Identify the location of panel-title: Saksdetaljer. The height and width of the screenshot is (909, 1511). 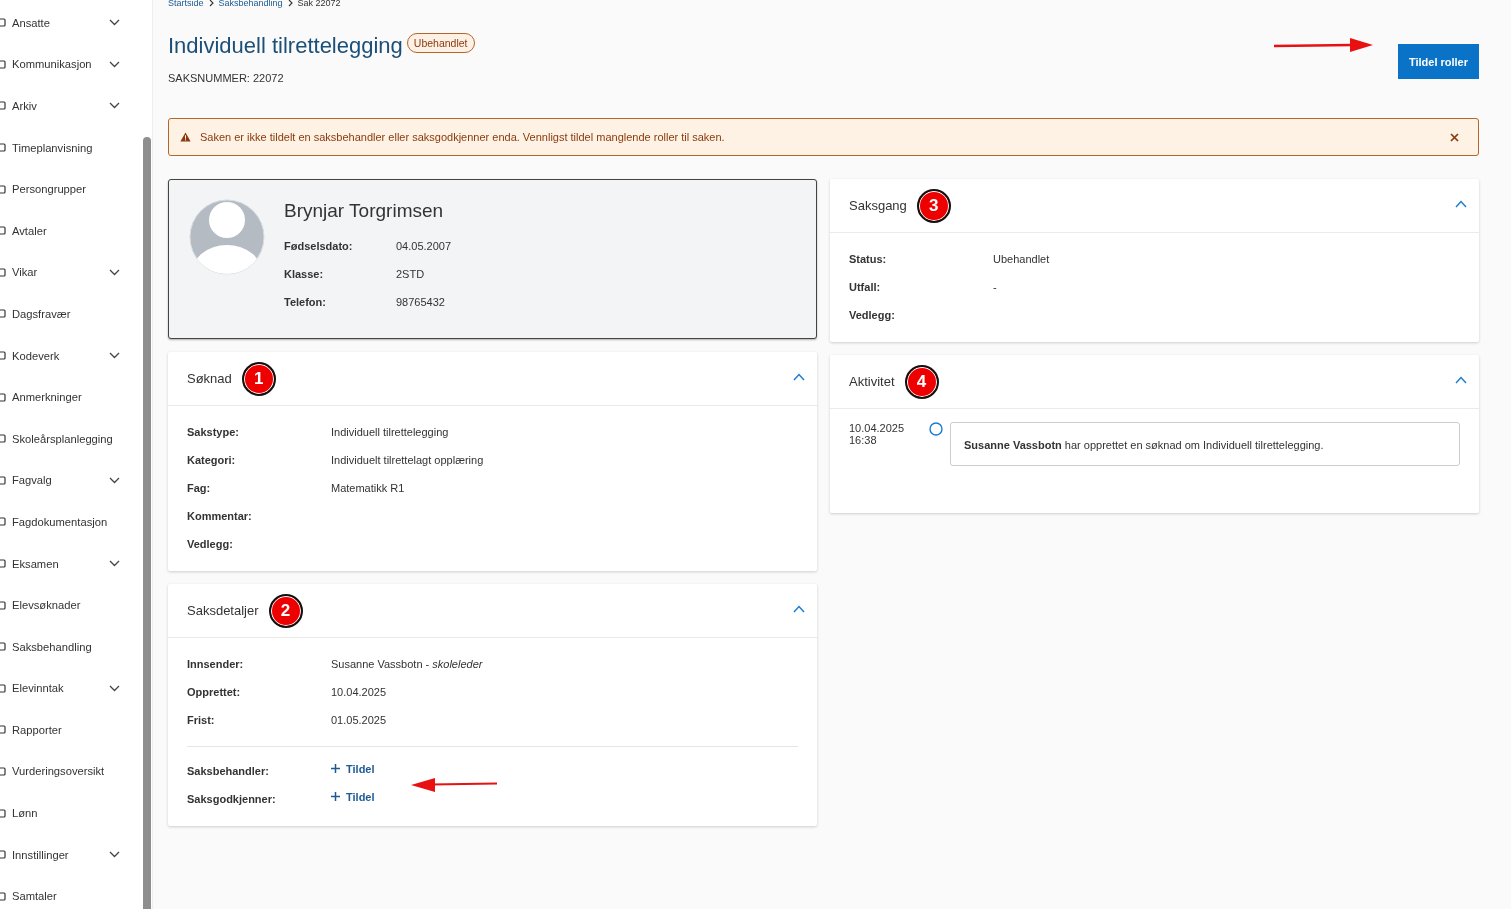
(223, 610).